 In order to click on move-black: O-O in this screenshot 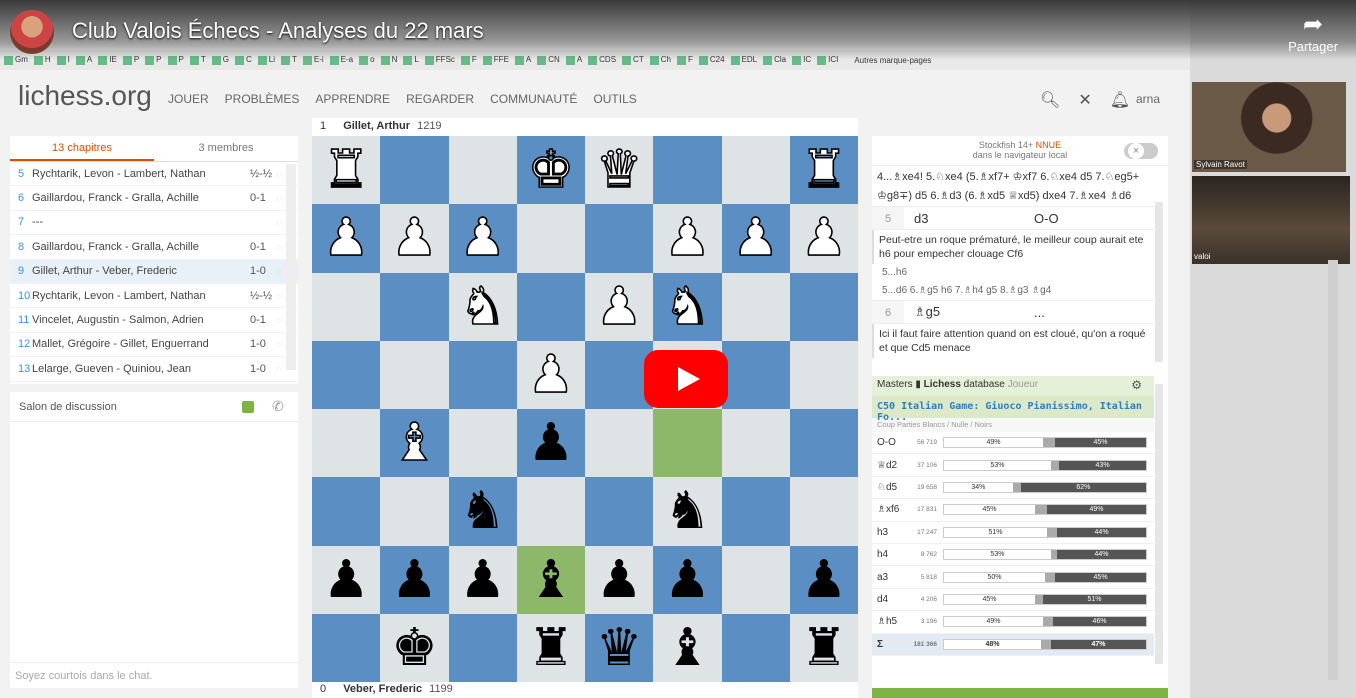, I will do `click(1084, 218)`.